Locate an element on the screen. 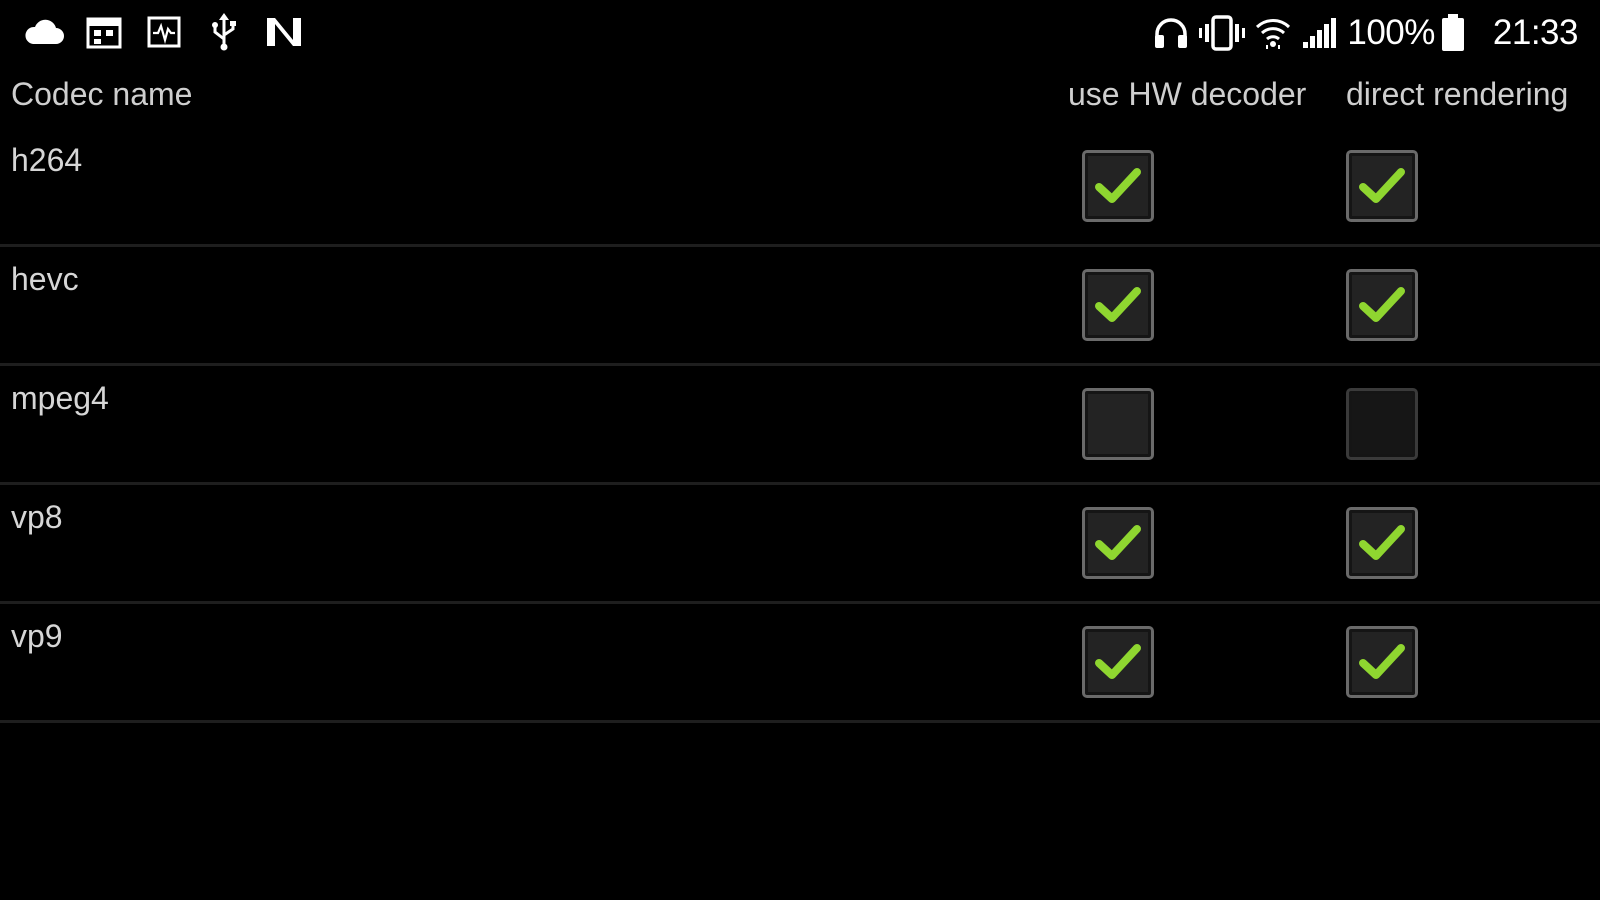 This screenshot has height=900, width=1600. status-bar: 100% 21:33 is located at coordinates (800, 33).